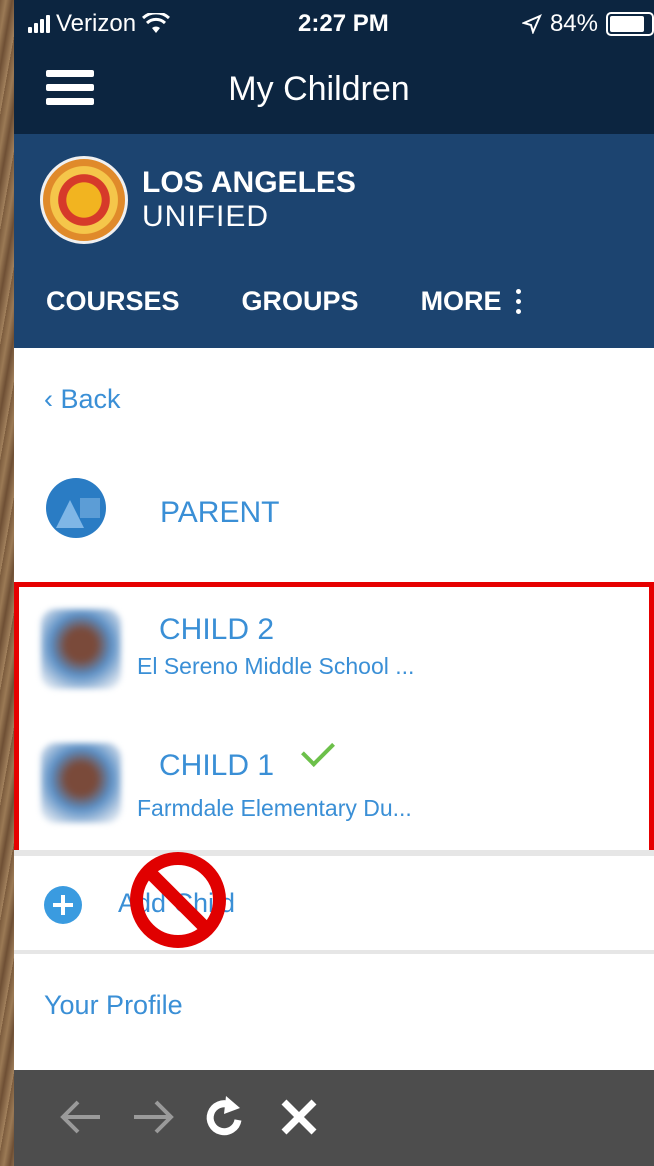  I want to click on child-name: CHILD 1, so click(217, 765).